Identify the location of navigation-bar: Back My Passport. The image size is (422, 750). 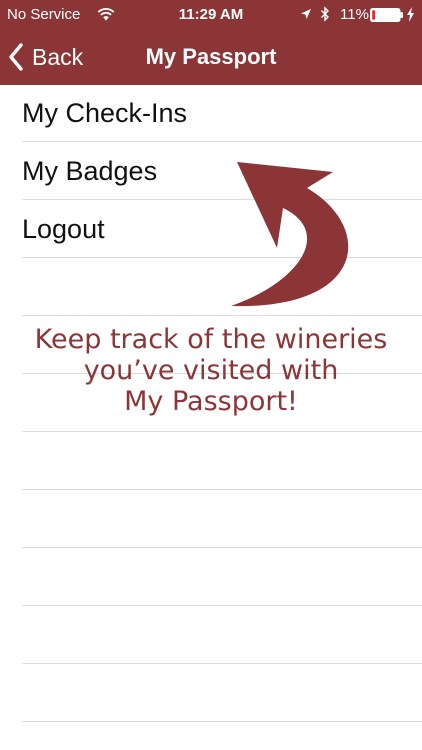
(211, 57).